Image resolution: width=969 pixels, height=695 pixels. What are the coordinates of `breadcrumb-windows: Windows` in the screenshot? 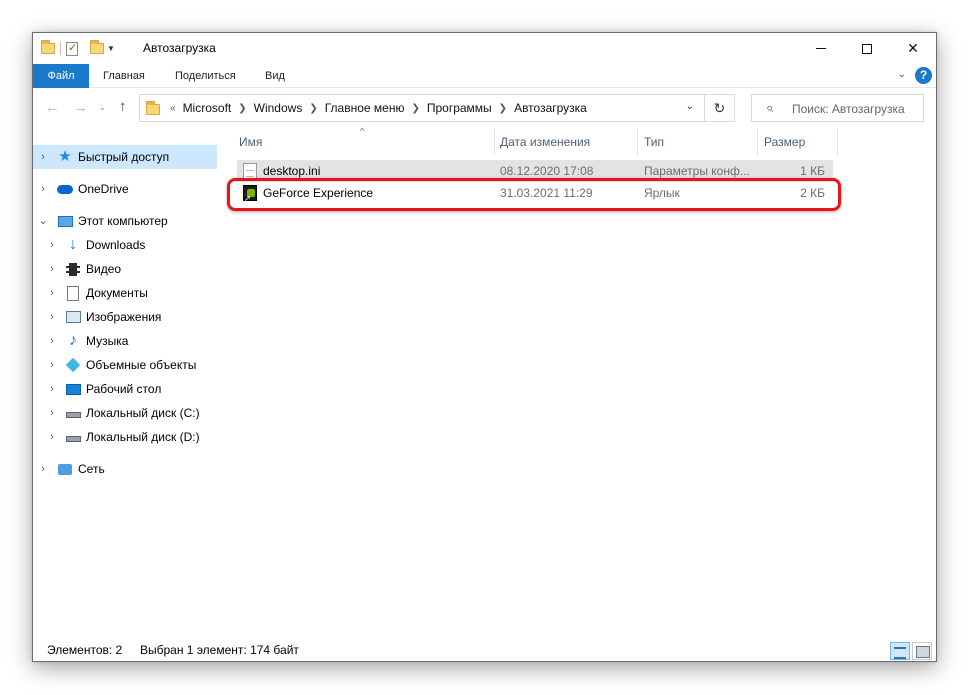 It's located at (278, 108).